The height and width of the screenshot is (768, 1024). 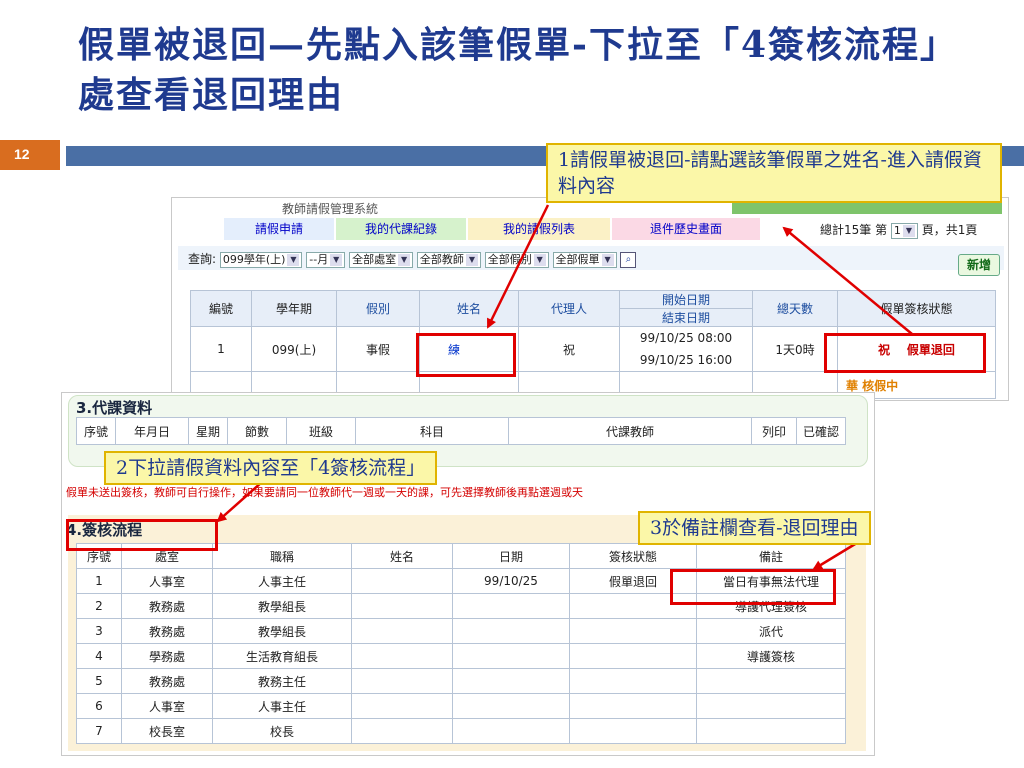 What do you see at coordinates (518, 266) in the screenshot?
I see `arrow-to-name` at bounding box center [518, 266].